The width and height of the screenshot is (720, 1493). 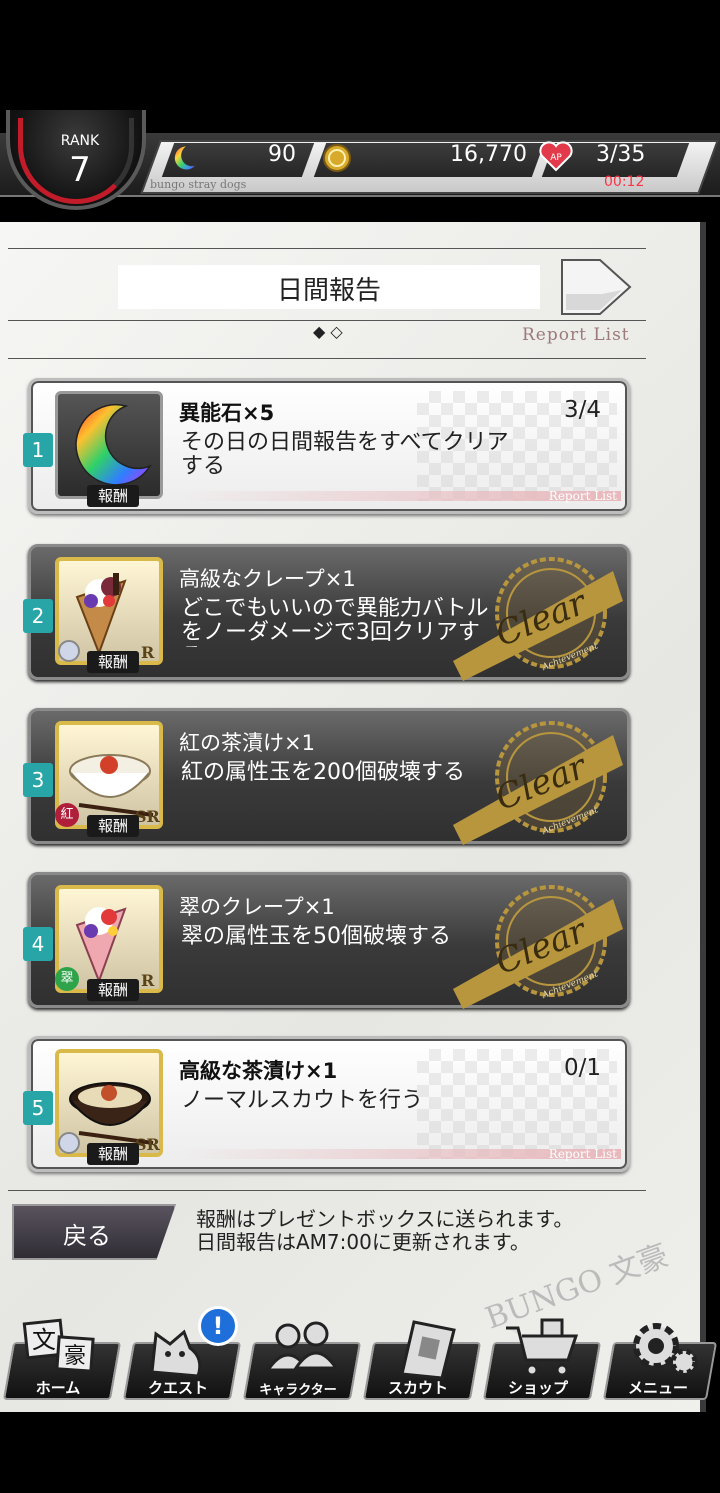 I want to click on report-list-label: Report List, so click(x=576, y=335).